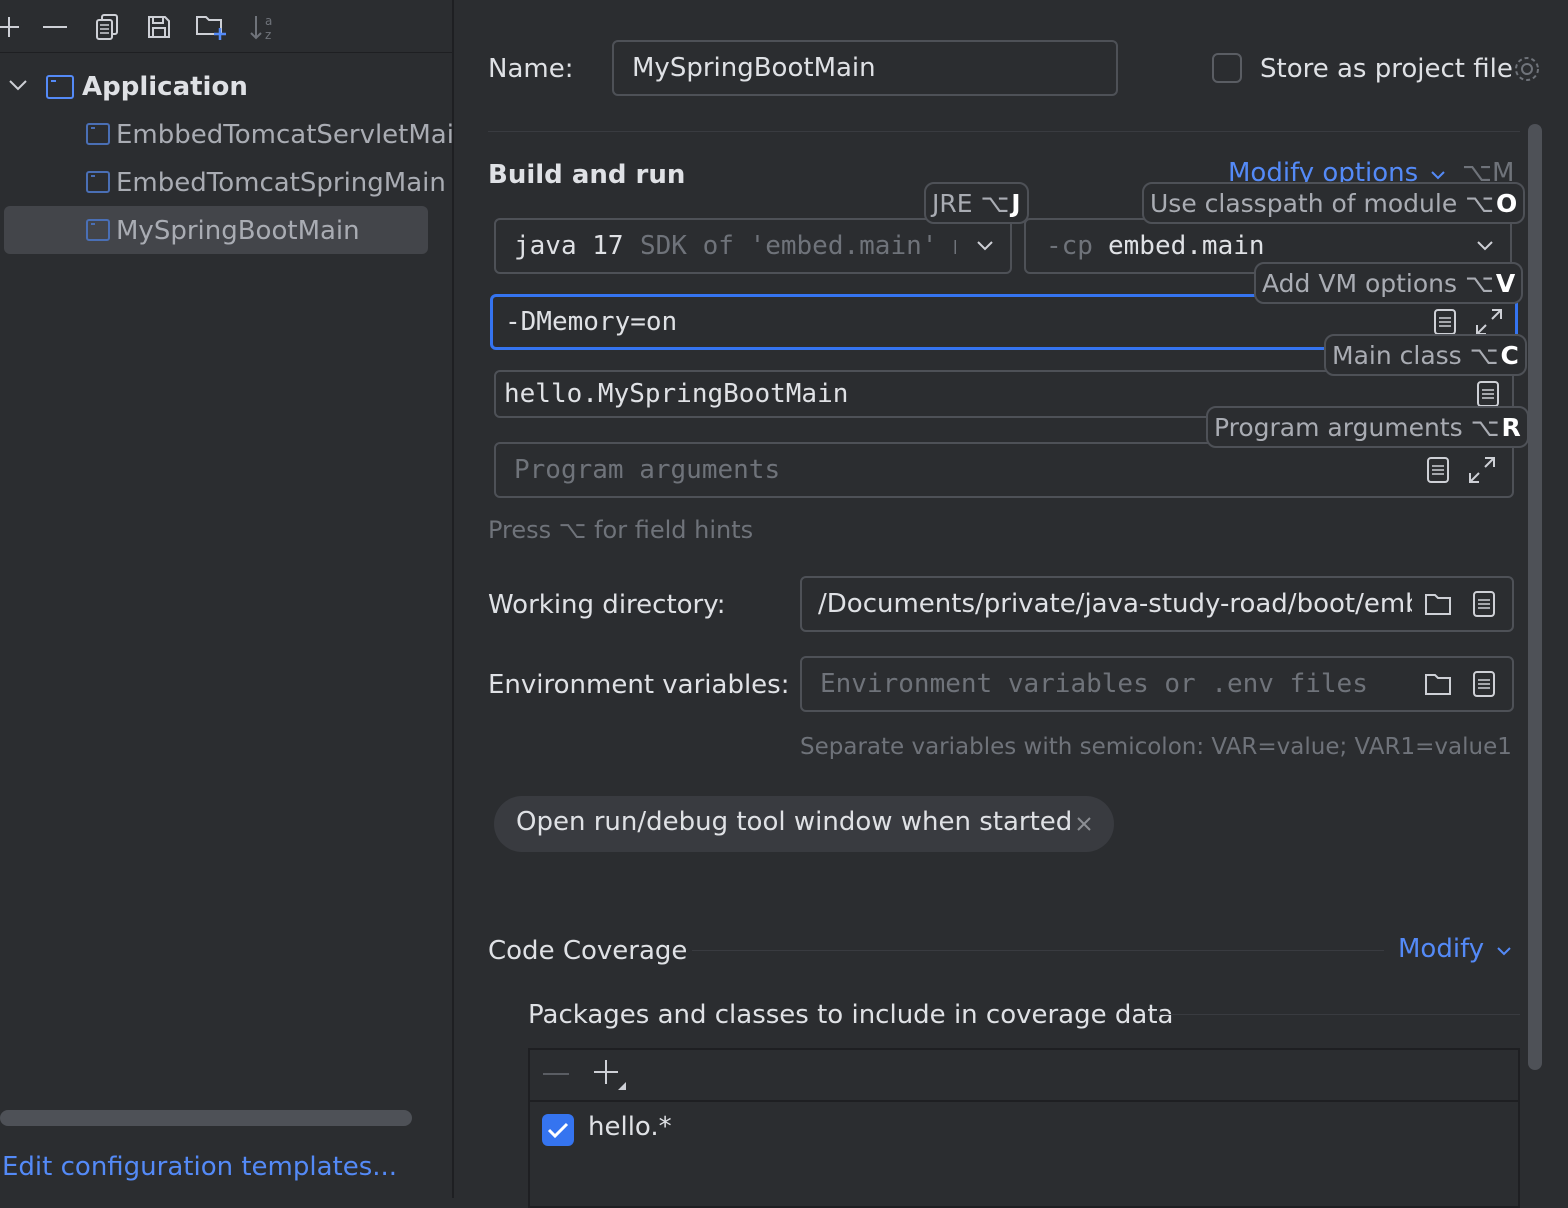 The height and width of the screenshot is (1208, 1568). What do you see at coordinates (976, 203) in the screenshot?
I see `jre-shortcut-hint: JRE ⌥ J` at bounding box center [976, 203].